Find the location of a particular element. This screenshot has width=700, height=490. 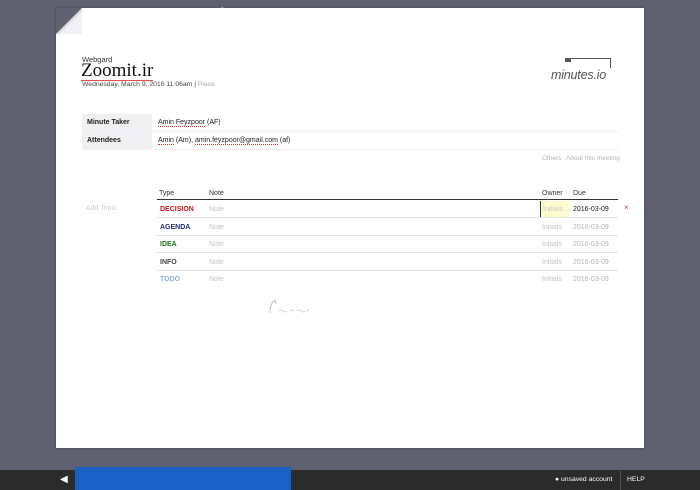

type-idea: IDEA is located at coordinates (168, 244).